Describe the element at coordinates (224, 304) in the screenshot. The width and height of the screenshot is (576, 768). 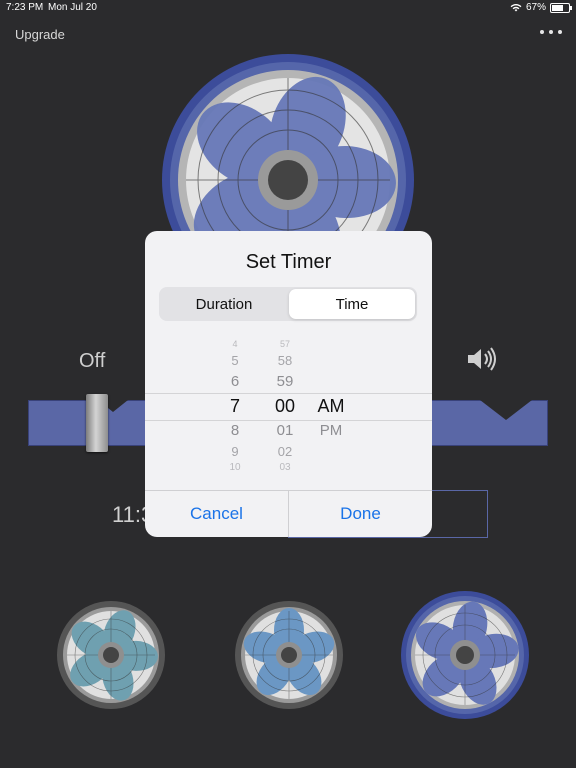
I see `segment-duration: Duration` at that location.